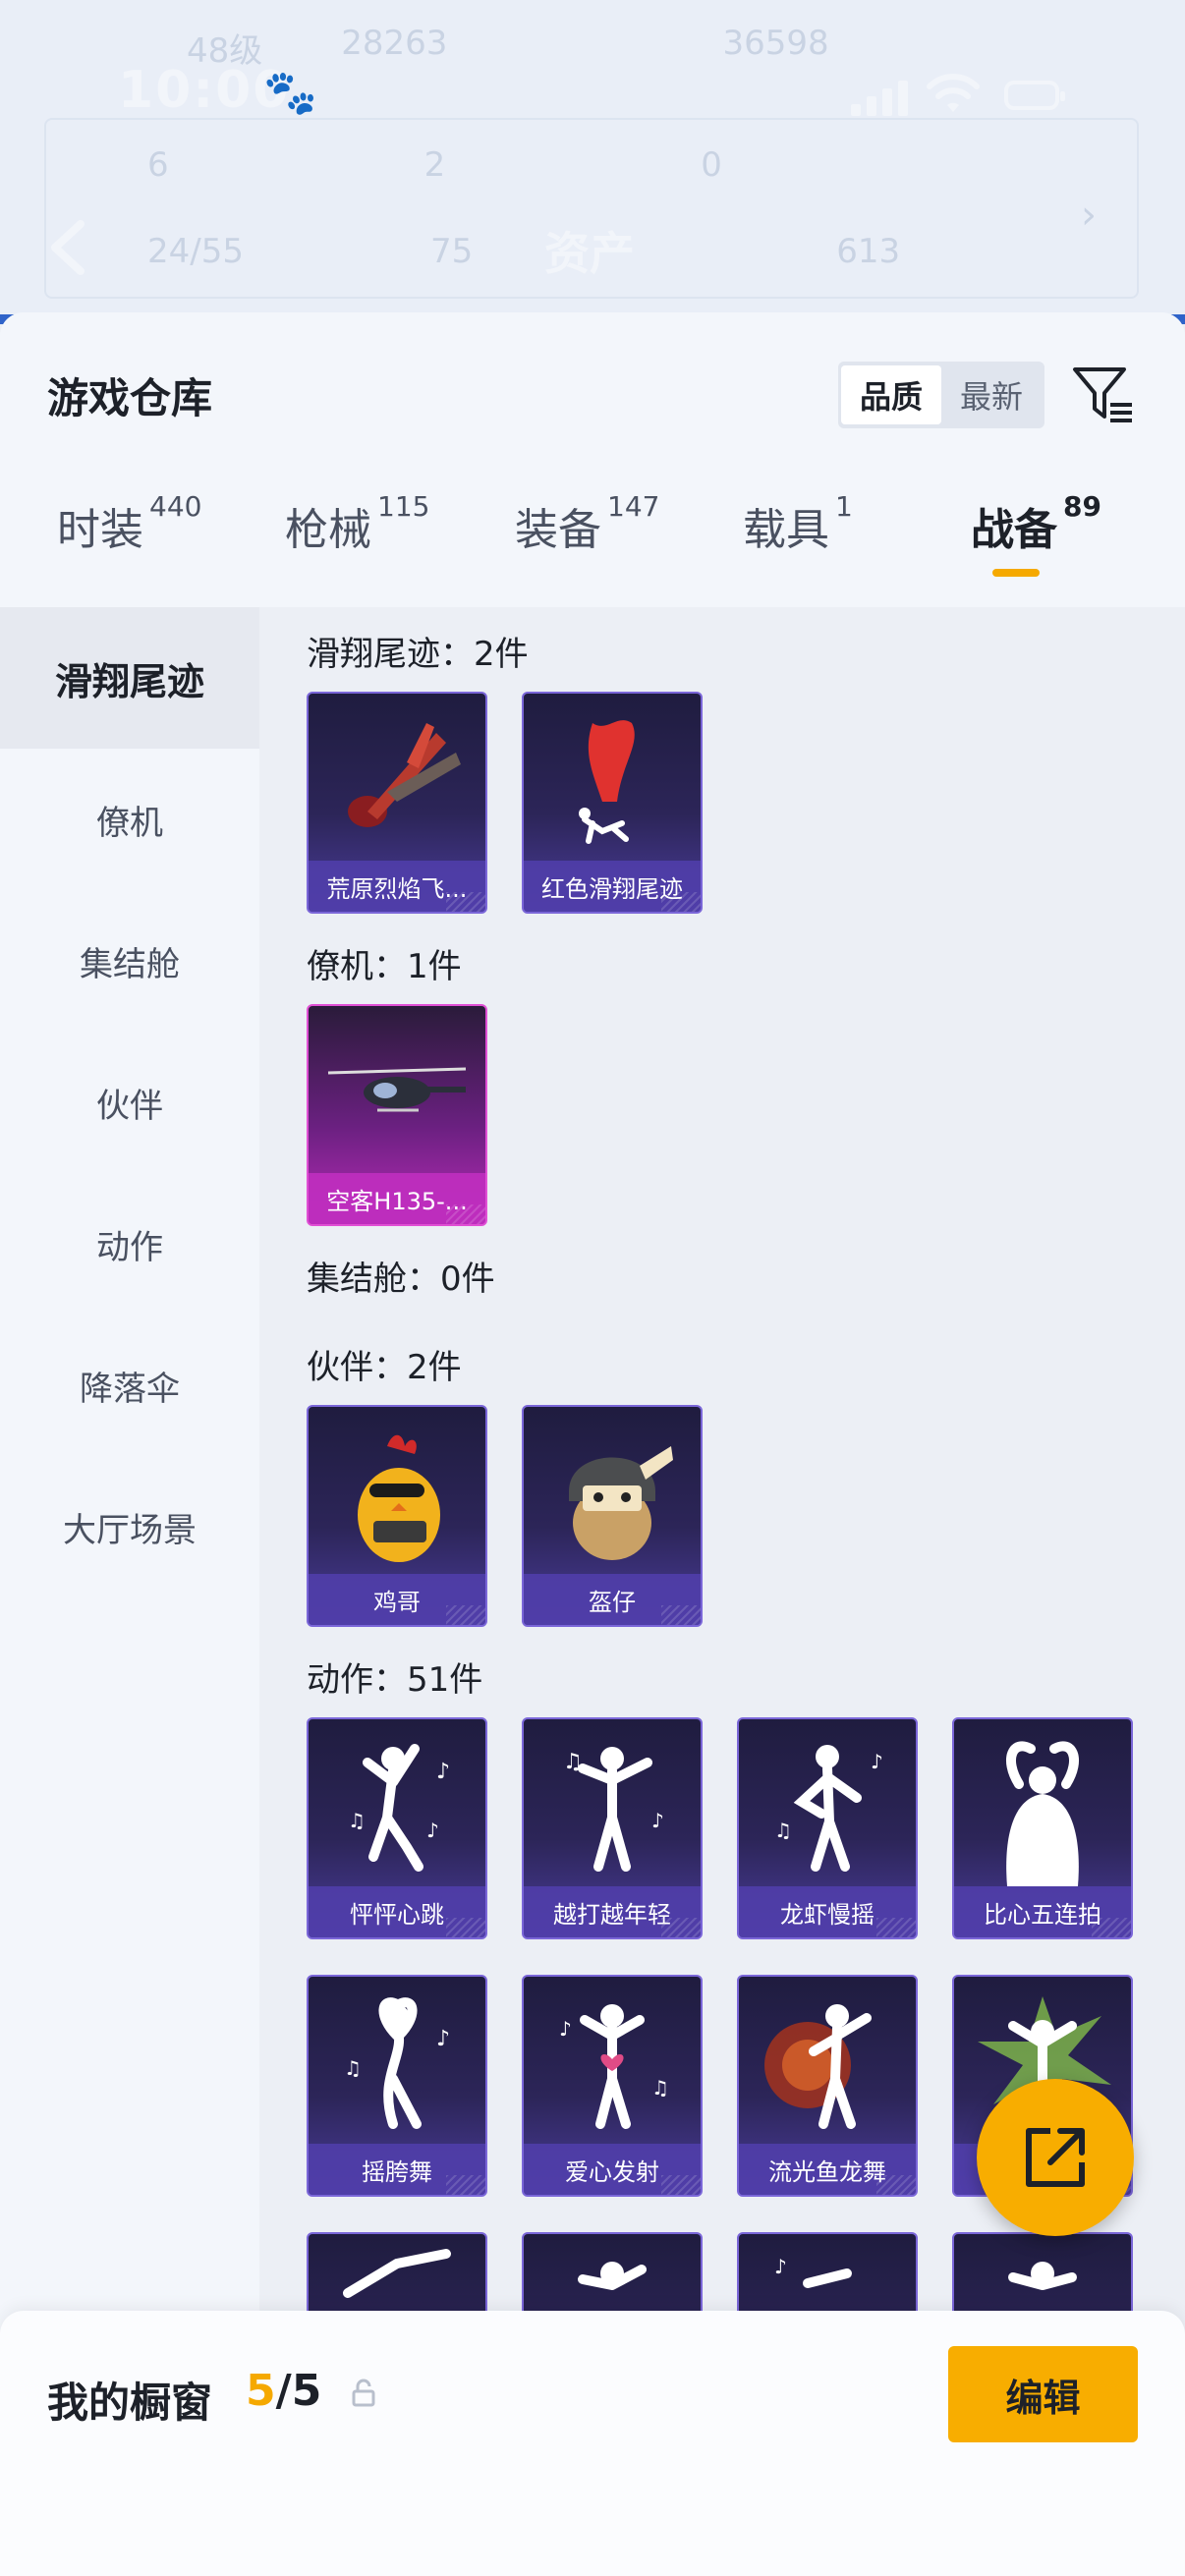  What do you see at coordinates (1104, 394) in the screenshot?
I see `filter-icon` at bounding box center [1104, 394].